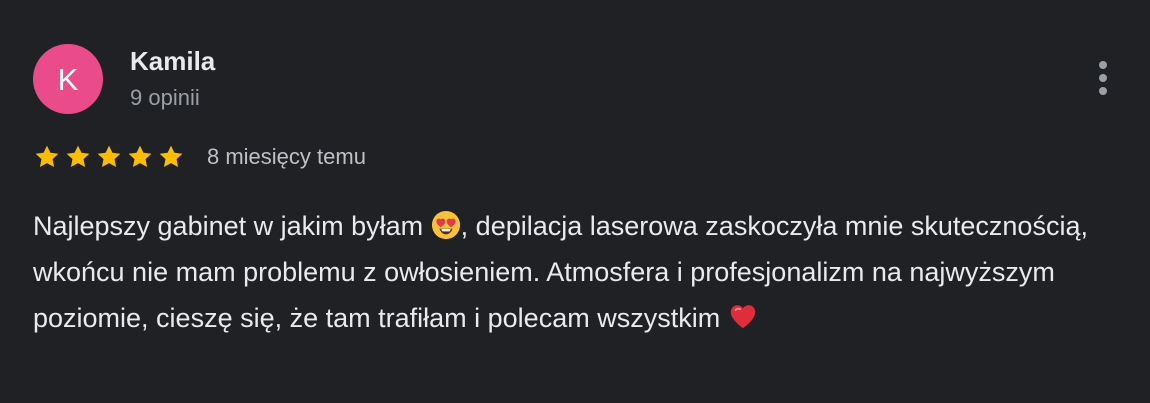 The width and height of the screenshot is (1150, 403). What do you see at coordinates (446, 225) in the screenshot?
I see `heart-eyes-emoji` at bounding box center [446, 225].